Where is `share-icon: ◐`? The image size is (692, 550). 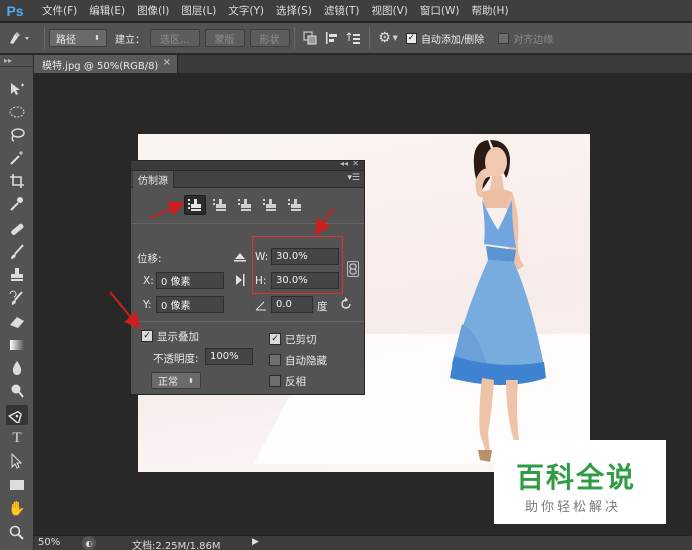 share-icon: ◐ is located at coordinates (89, 543).